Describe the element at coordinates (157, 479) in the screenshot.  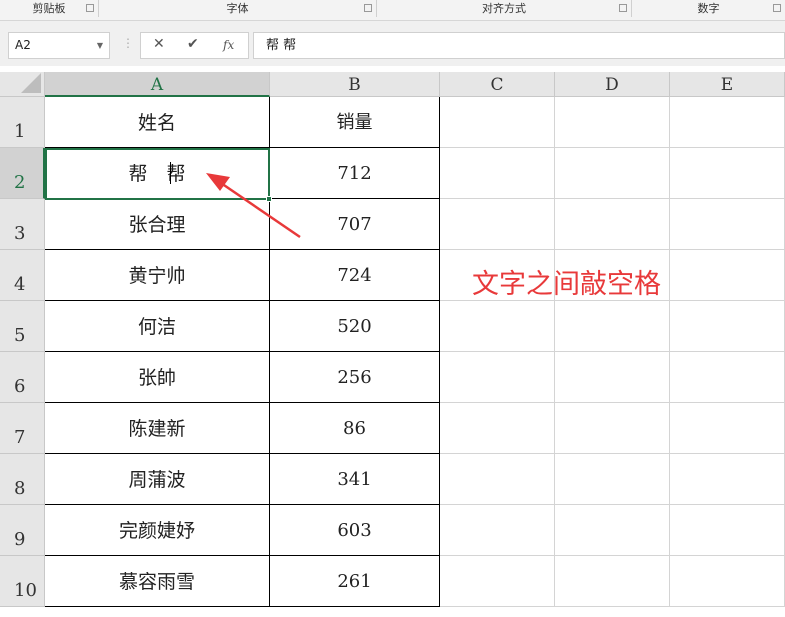
I see `cell-name: 周蒲波` at that location.